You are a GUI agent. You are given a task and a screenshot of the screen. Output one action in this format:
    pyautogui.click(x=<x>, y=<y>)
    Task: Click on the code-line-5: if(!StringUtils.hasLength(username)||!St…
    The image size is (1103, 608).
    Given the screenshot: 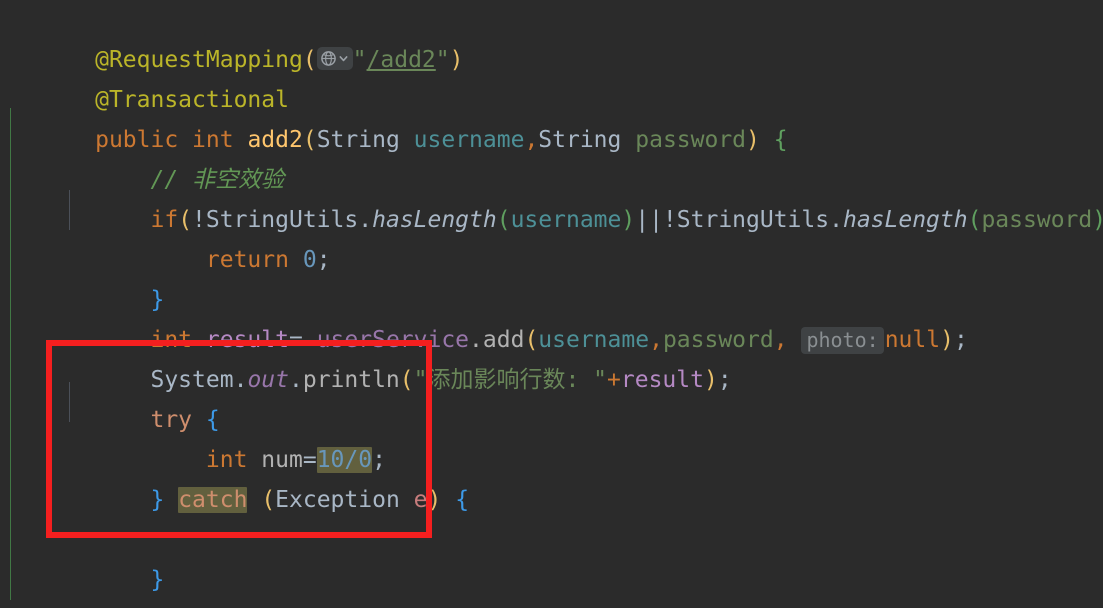 What is the action you would take?
    pyautogui.click(x=551, y=196)
    